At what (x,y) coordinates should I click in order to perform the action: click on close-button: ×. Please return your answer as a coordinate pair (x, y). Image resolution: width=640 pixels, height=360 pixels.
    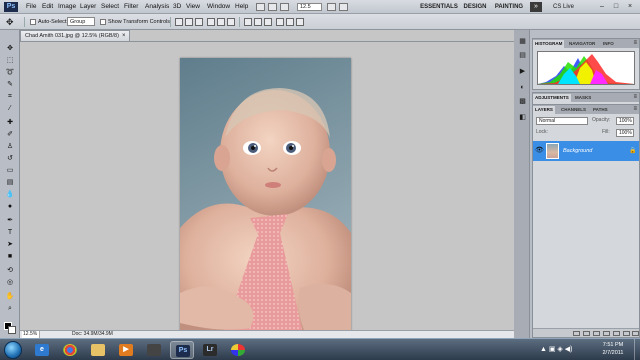
    Looking at the image, I should click on (630, 7).